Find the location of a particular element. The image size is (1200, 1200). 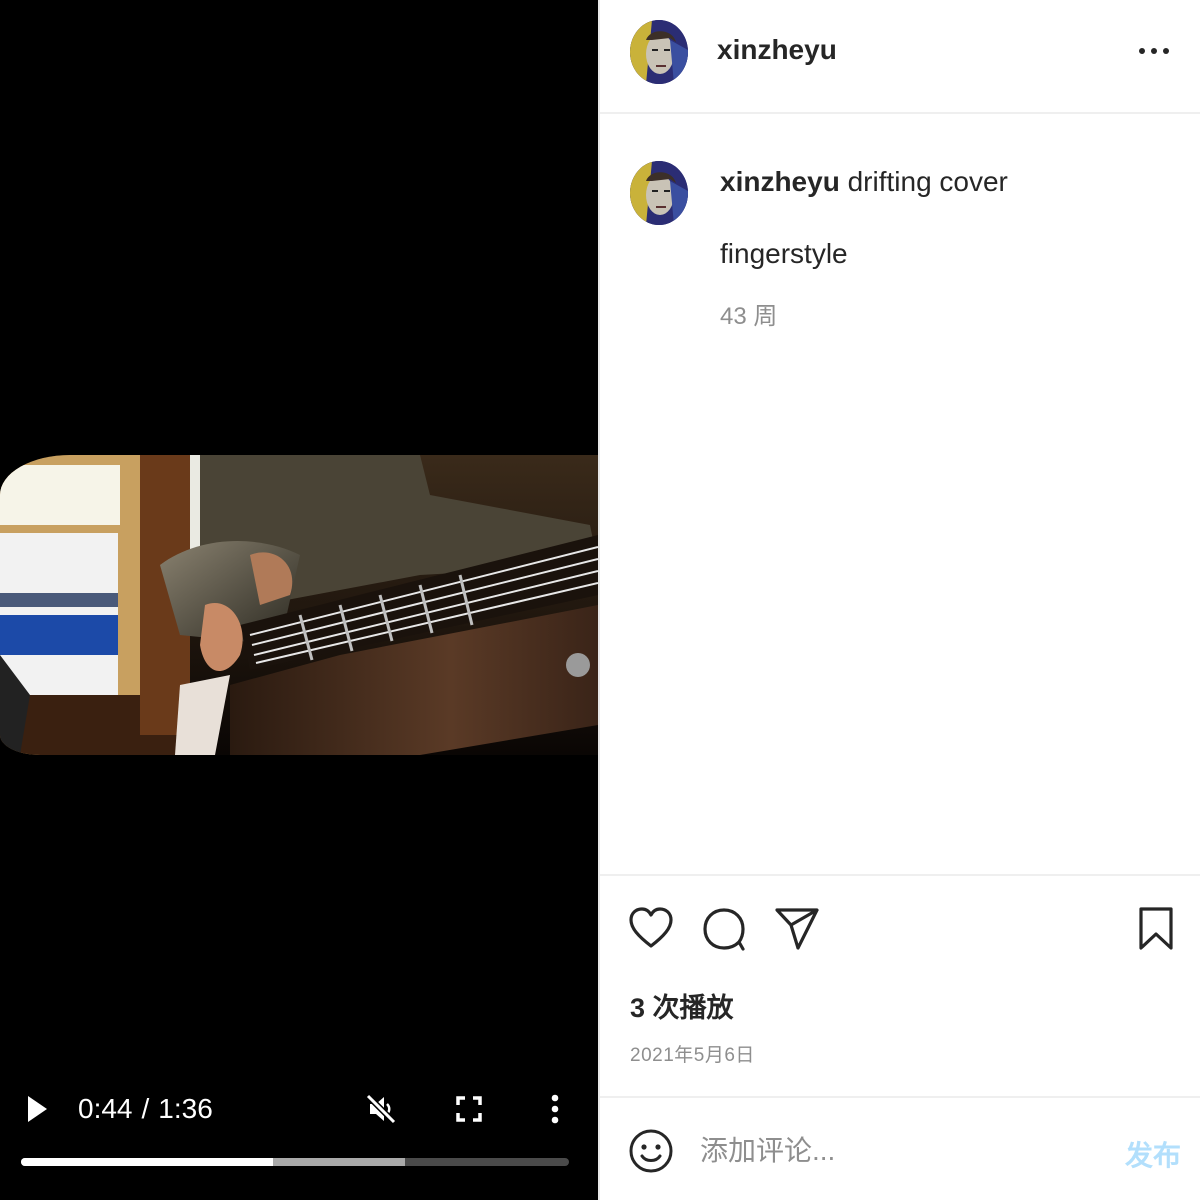

fullscreen-icon is located at coordinates (469, 1109).